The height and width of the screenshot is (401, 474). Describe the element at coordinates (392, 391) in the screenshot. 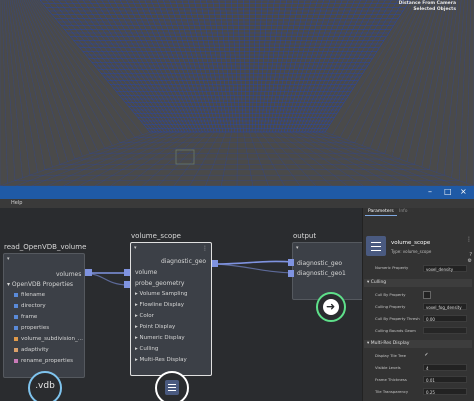

I see `multires-row-label: Tile Transparency` at that location.